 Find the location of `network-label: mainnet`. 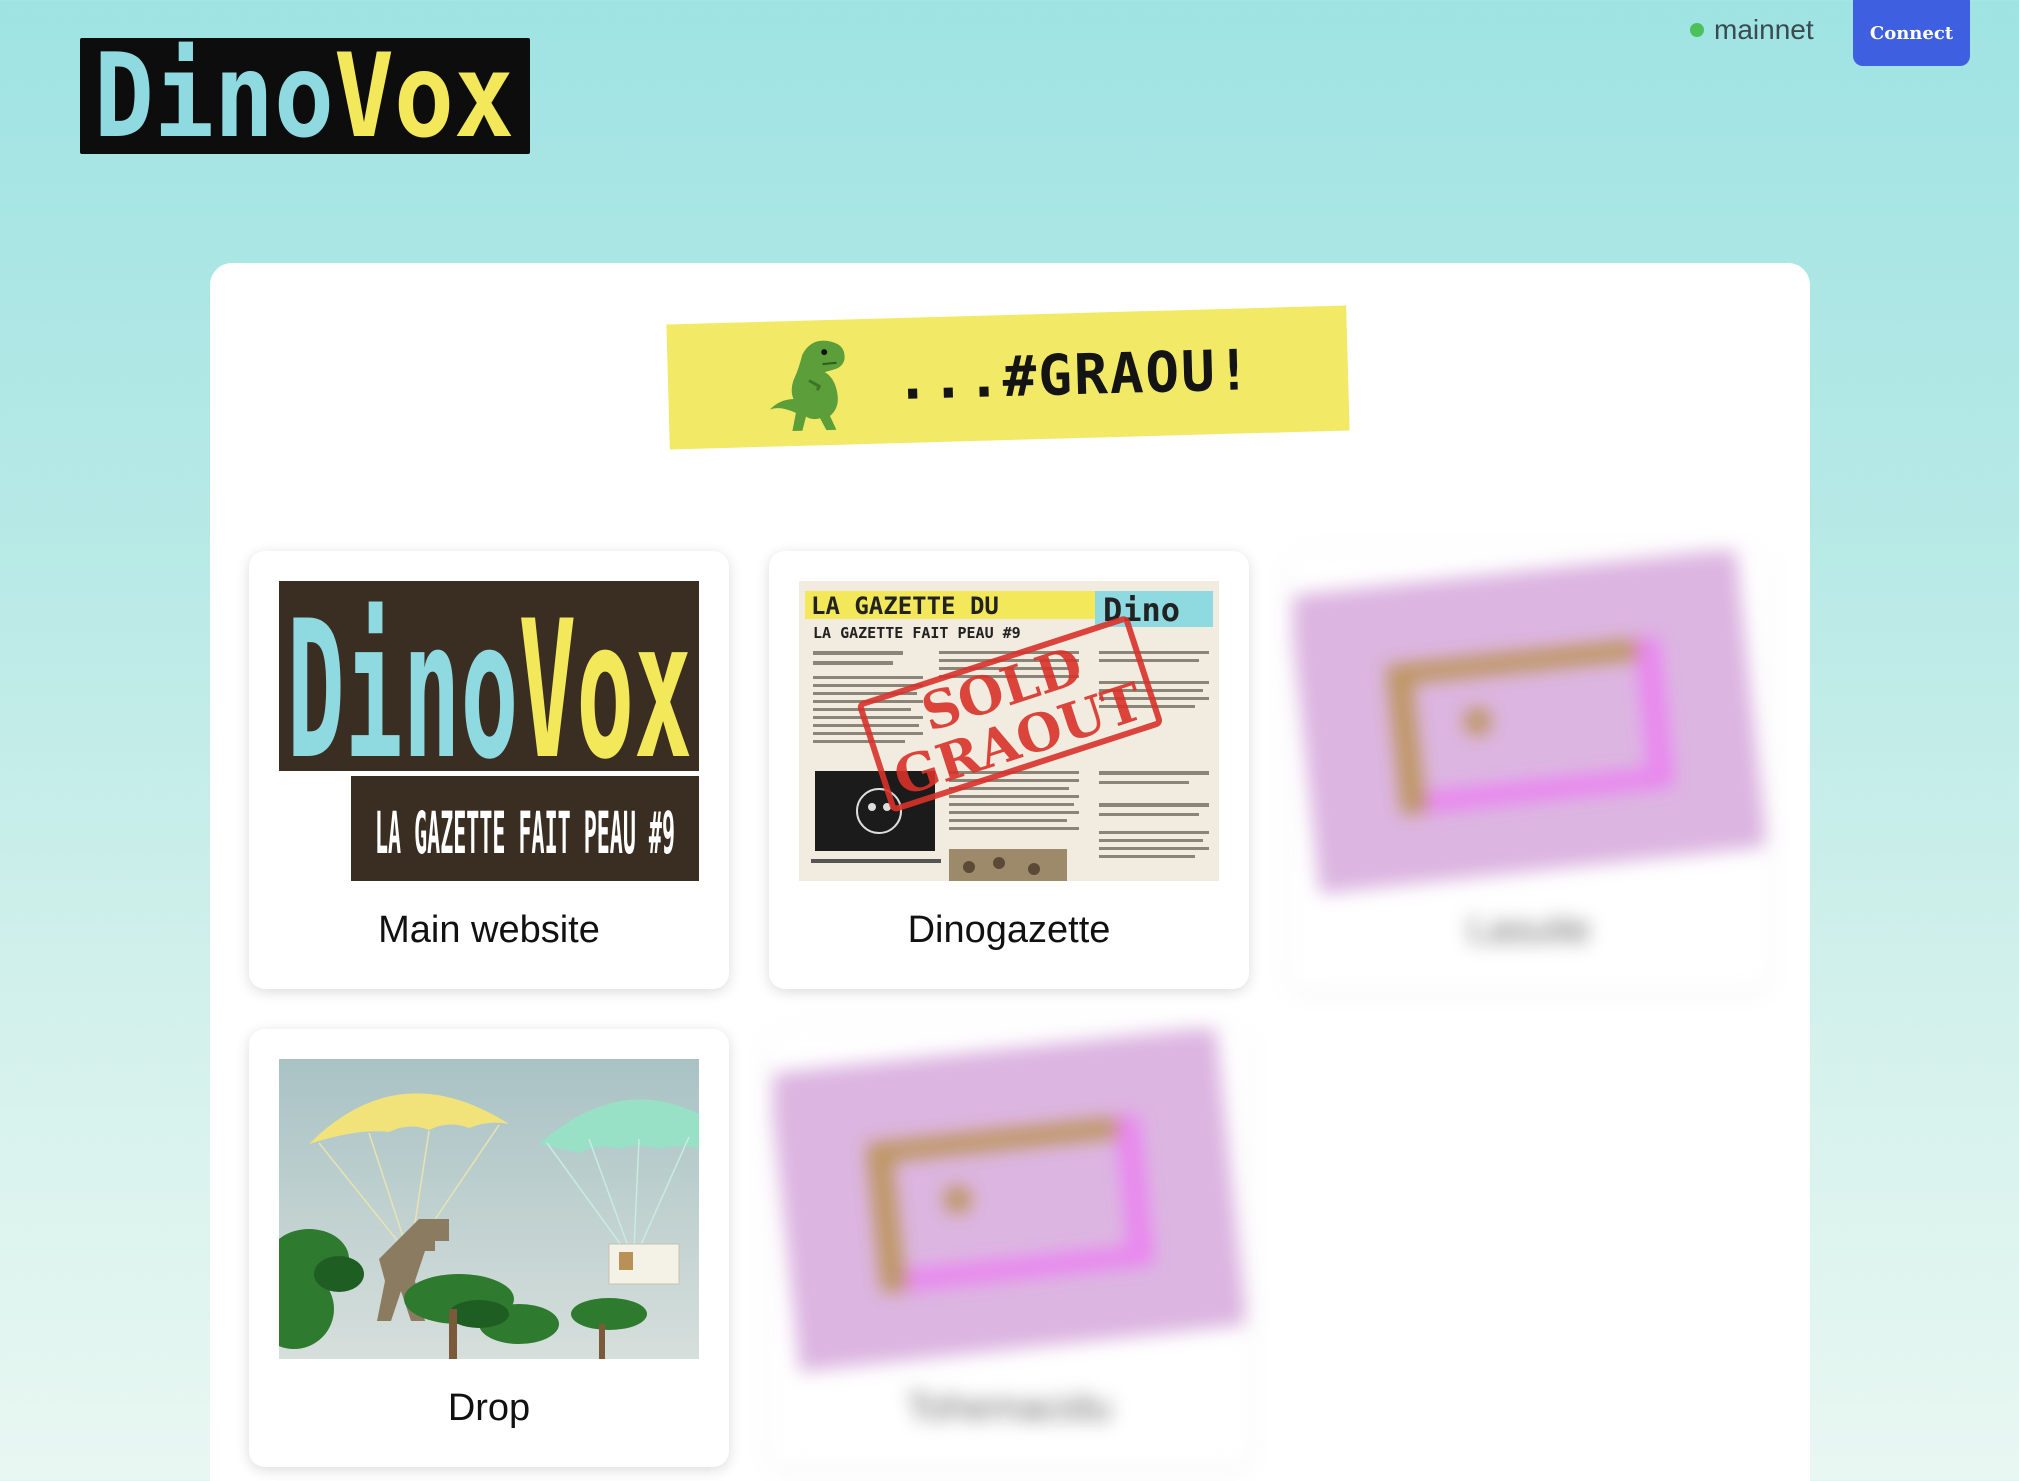

network-label: mainnet is located at coordinates (1764, 29).